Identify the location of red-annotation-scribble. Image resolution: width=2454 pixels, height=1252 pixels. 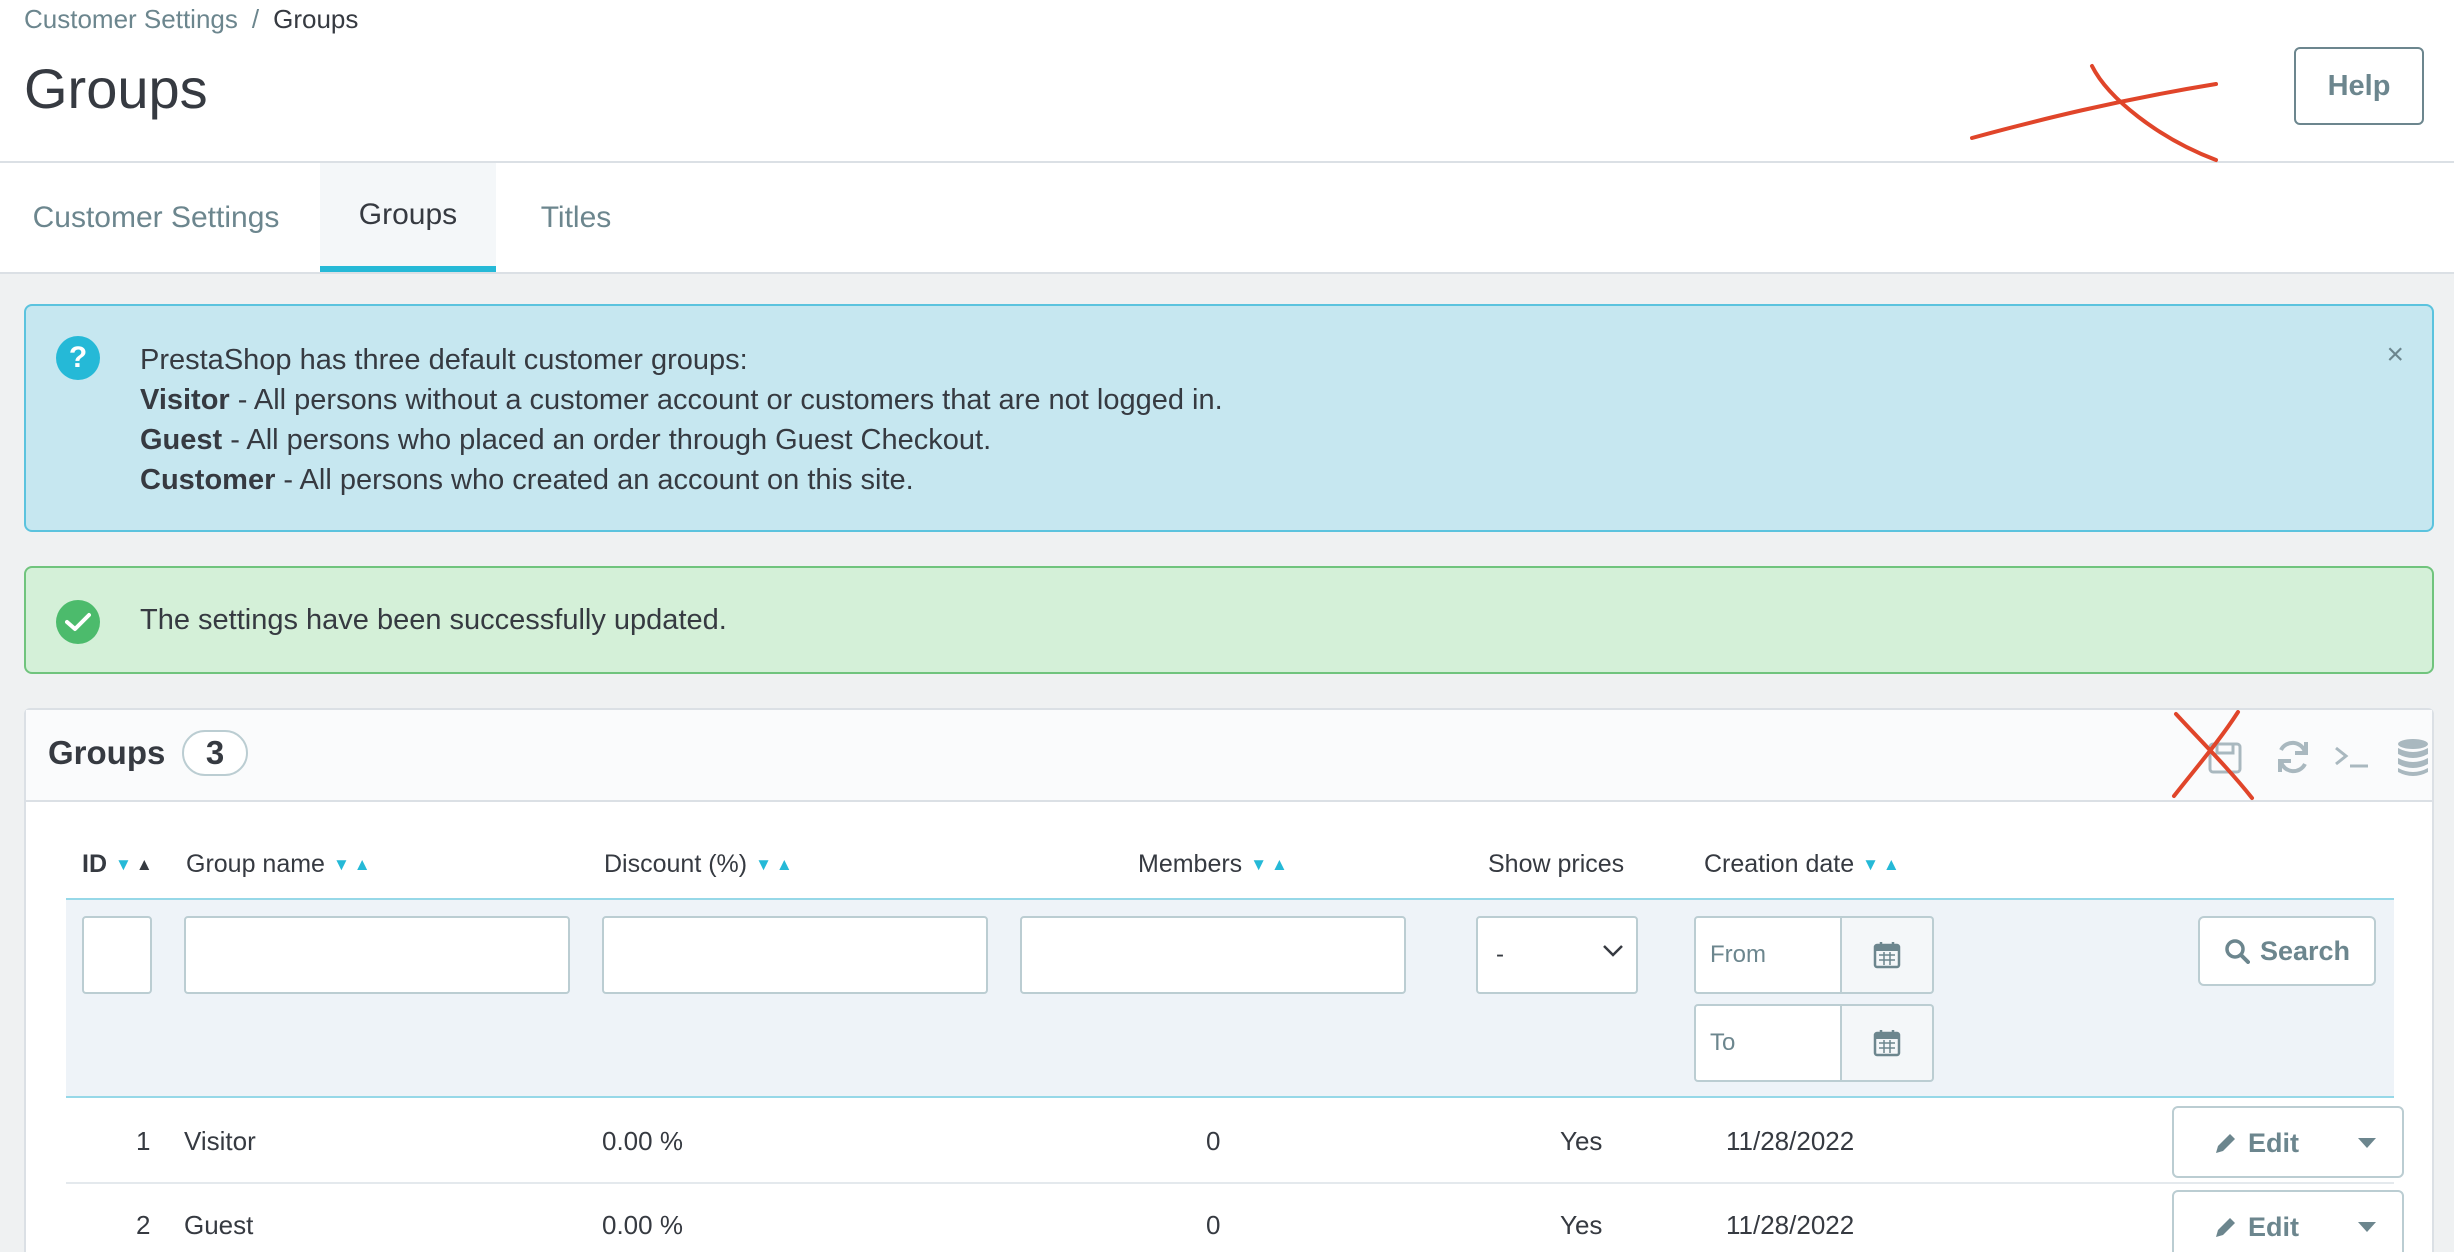
(2094, 113).